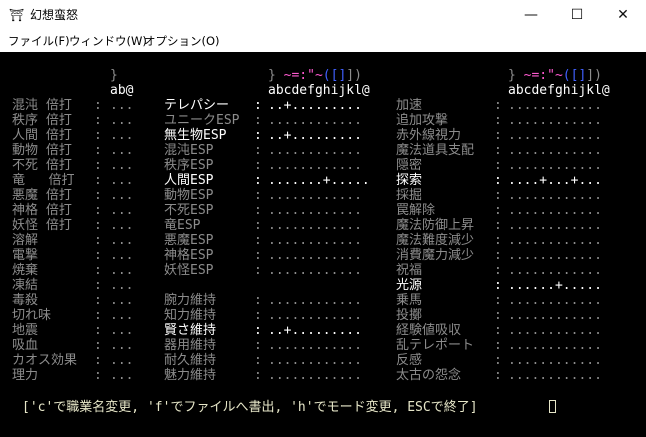 This screenshot has width=646, height=437. Describe the element at coordinates (17, 15) in the screenshot. I see `game-app-icon: ⛩` at that location.